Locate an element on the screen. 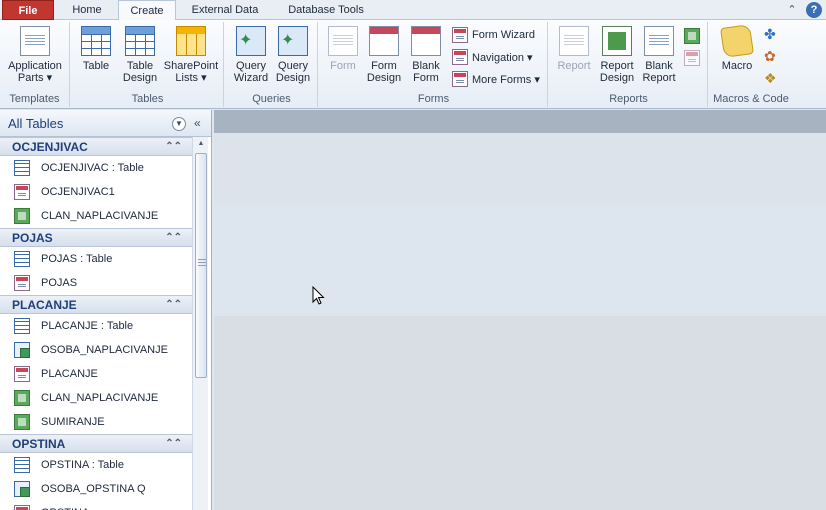 This screenshot has width=826, height=510. macro-scroll-icon is located at coordinates (737, 41).